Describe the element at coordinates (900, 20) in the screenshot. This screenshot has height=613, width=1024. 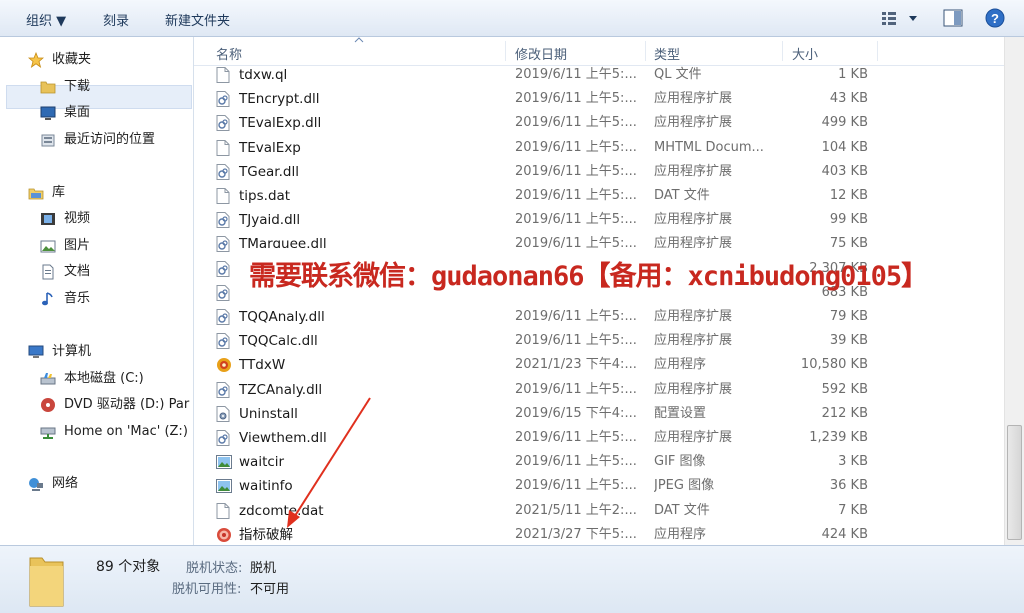
I see `view-options-icon` at that location.